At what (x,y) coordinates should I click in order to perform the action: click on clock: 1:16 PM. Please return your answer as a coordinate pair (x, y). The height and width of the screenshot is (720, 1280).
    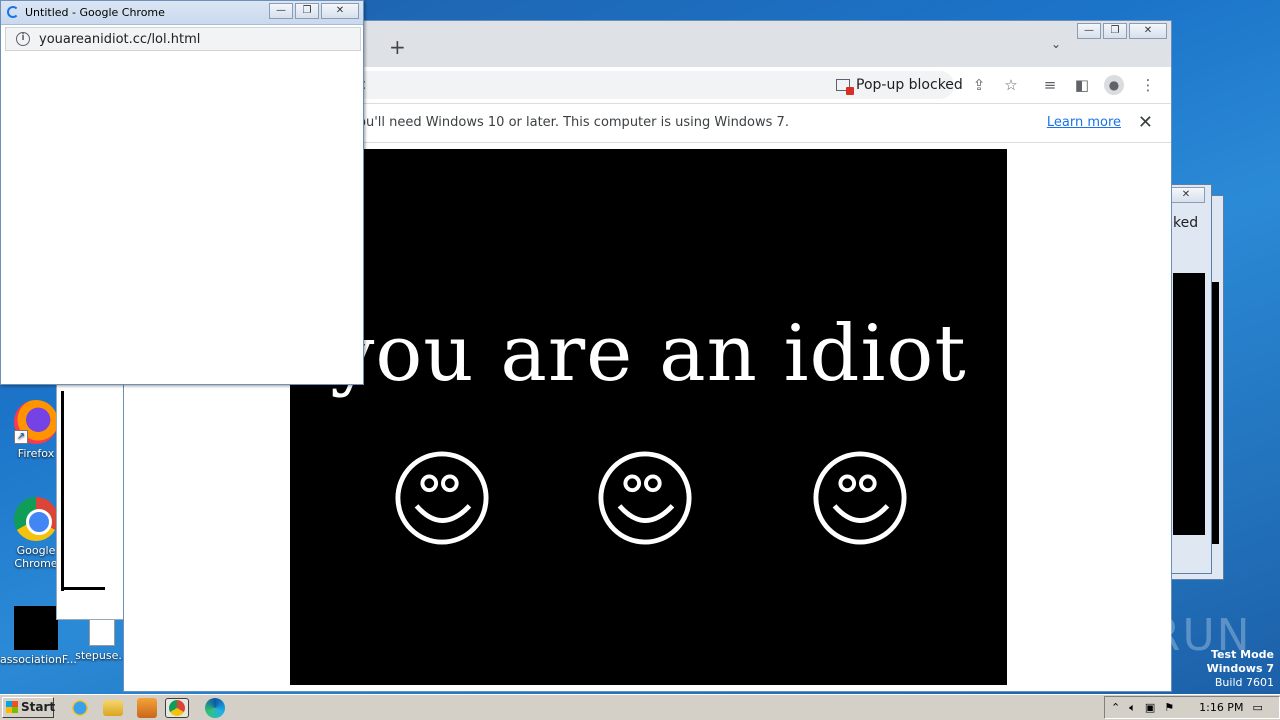
    Looking at the image, I should click on (1221, 707).